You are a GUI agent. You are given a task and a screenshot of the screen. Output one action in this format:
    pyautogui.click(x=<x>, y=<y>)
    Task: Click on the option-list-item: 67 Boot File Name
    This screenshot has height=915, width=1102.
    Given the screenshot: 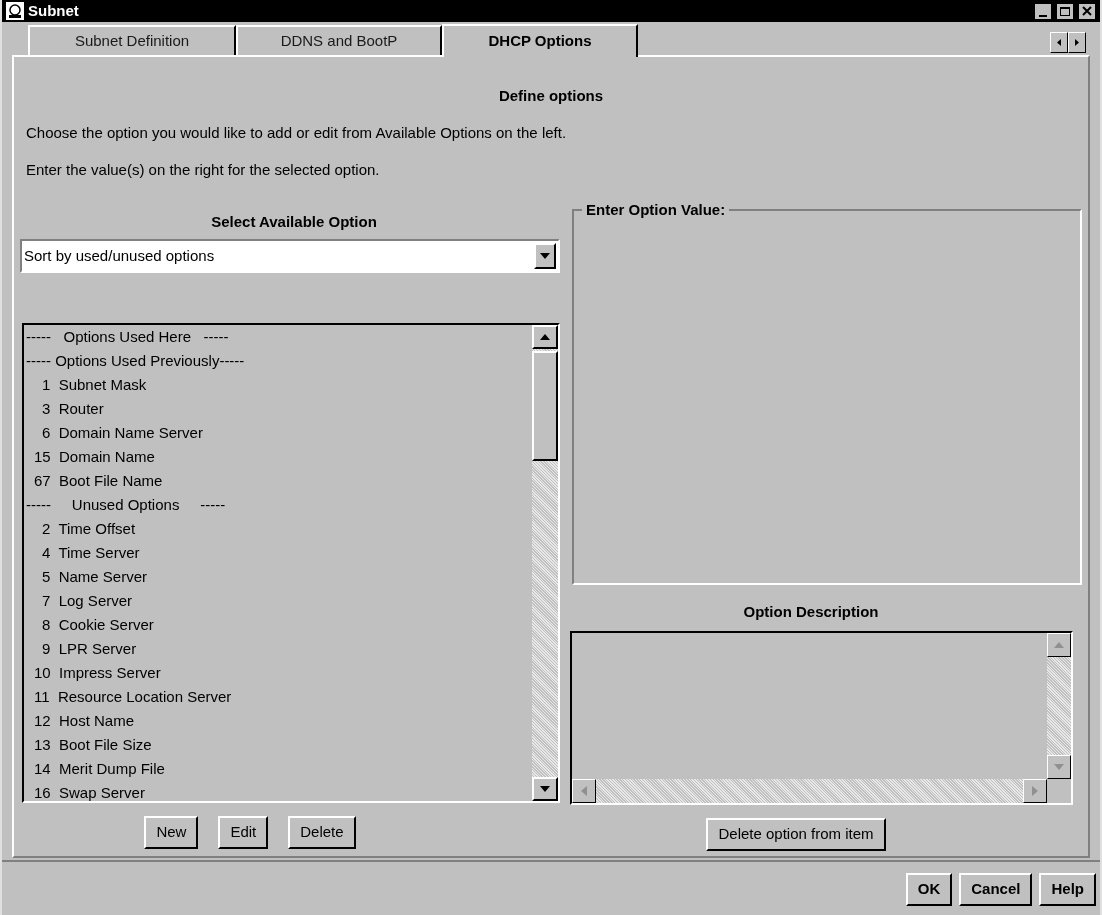 What is the action you would take?
    pyautogui.click(x=278, y=481)
    